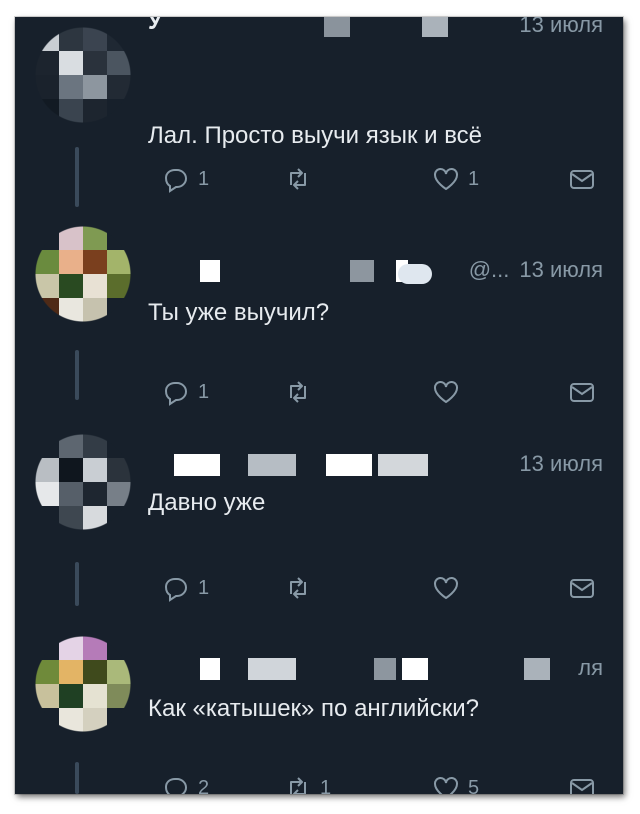 This screenshot has height=814, width=640. I want to click on display-name-fragment: У, so click(155, 25).